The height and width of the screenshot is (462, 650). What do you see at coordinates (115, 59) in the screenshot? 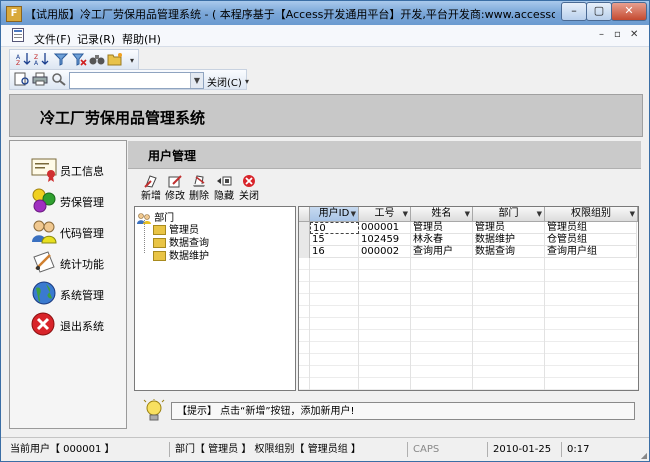
I see `open-folder-icon` at bounding box center [115, 59].